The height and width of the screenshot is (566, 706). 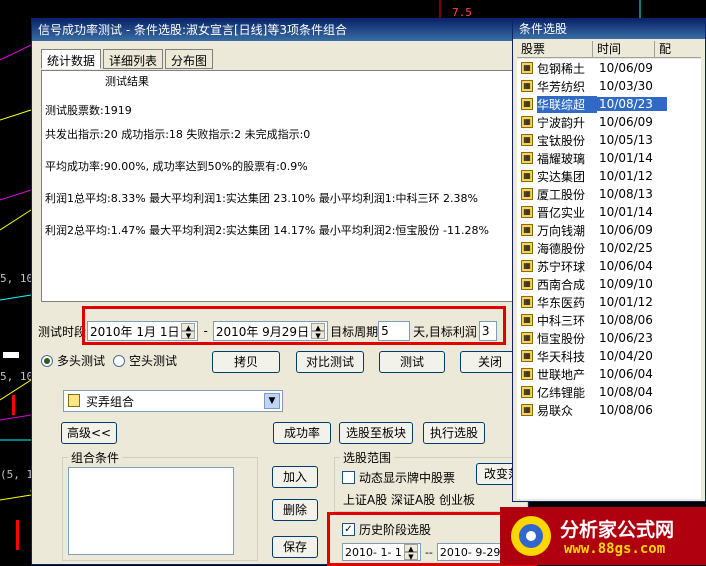 I want to click on stock-row: ▦ 福耀玻璃 10/01/14, so click(x=609, y=158).